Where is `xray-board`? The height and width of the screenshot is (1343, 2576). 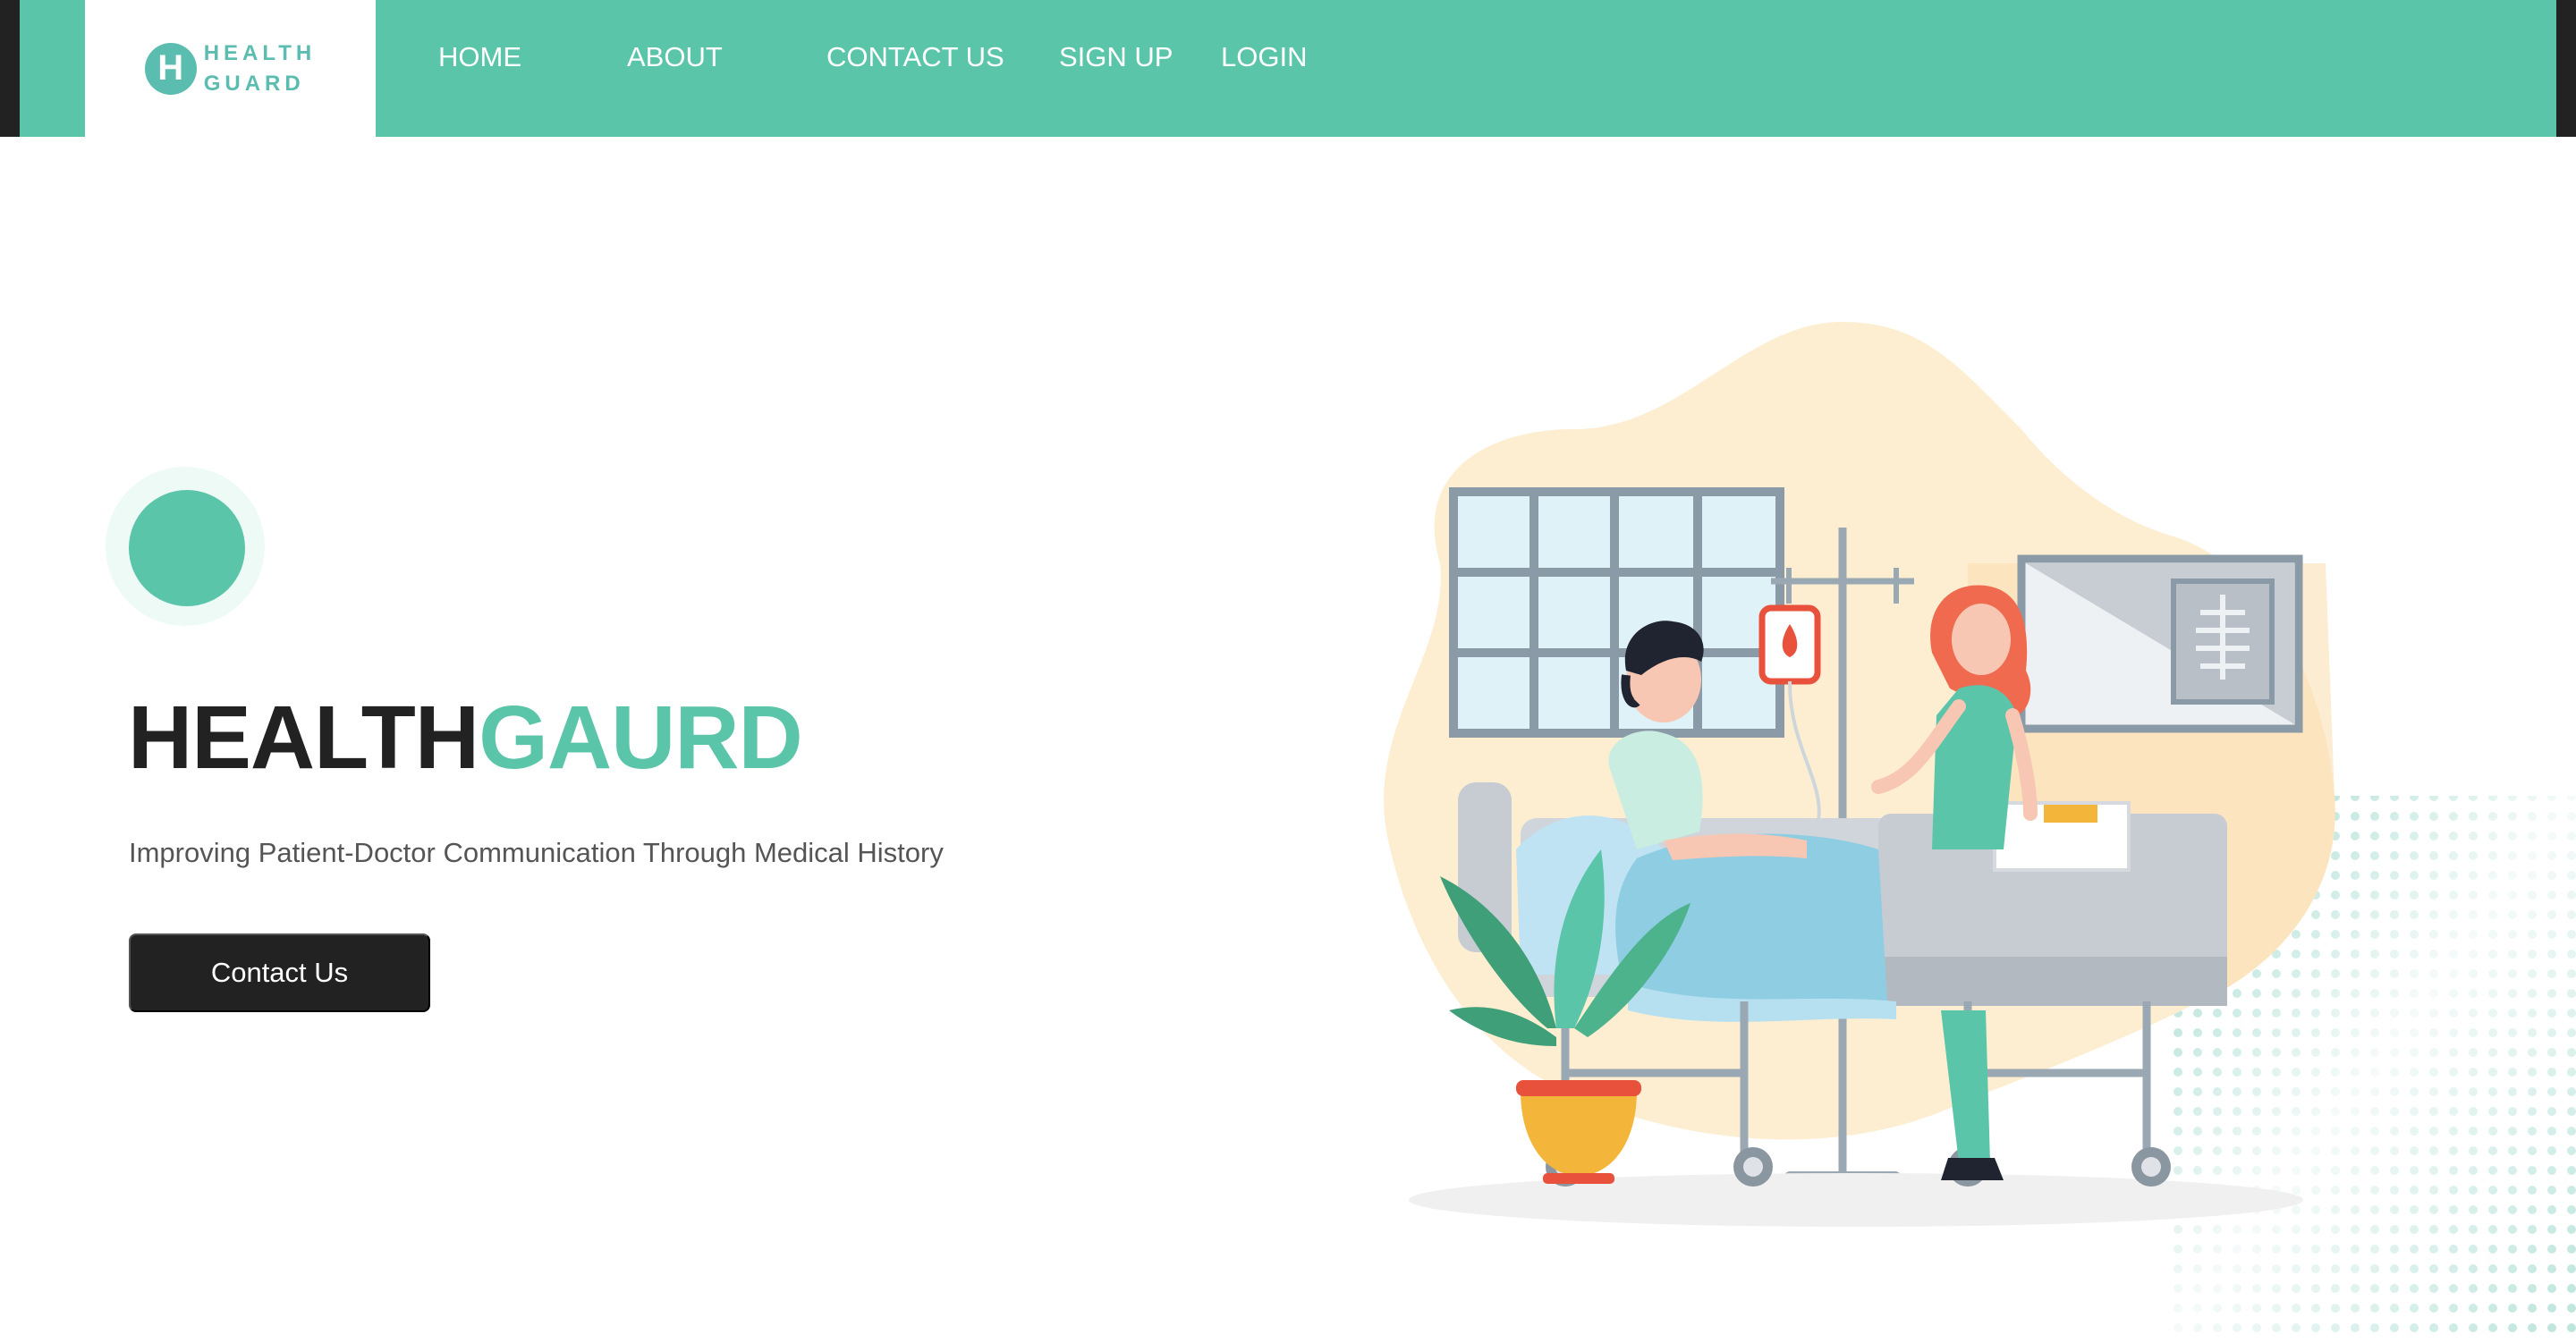
xray-board is located at coordinates (2160, 643).